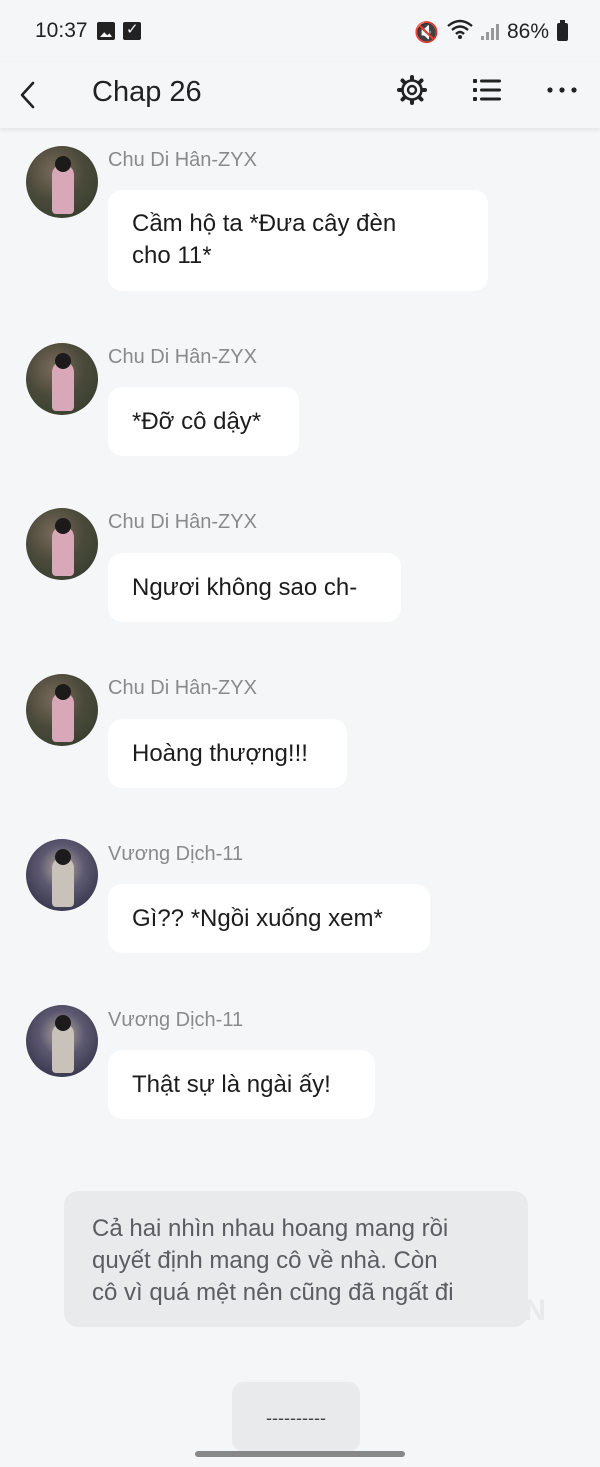 Image resolution: width=600 pixels, height=1467 pixels. I want to click on status-bar: 10:37 🔇 86%, so click(300, 31).